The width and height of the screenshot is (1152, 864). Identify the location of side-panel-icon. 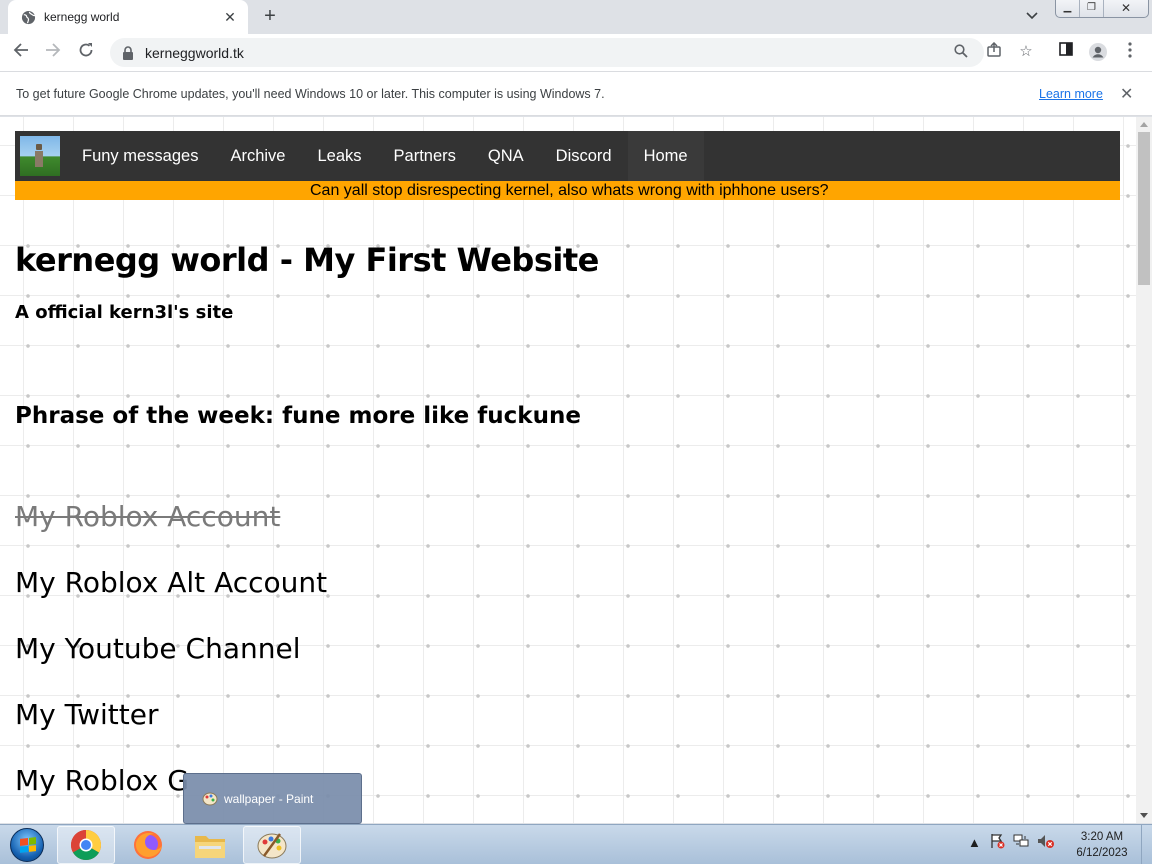
(1066, 52).